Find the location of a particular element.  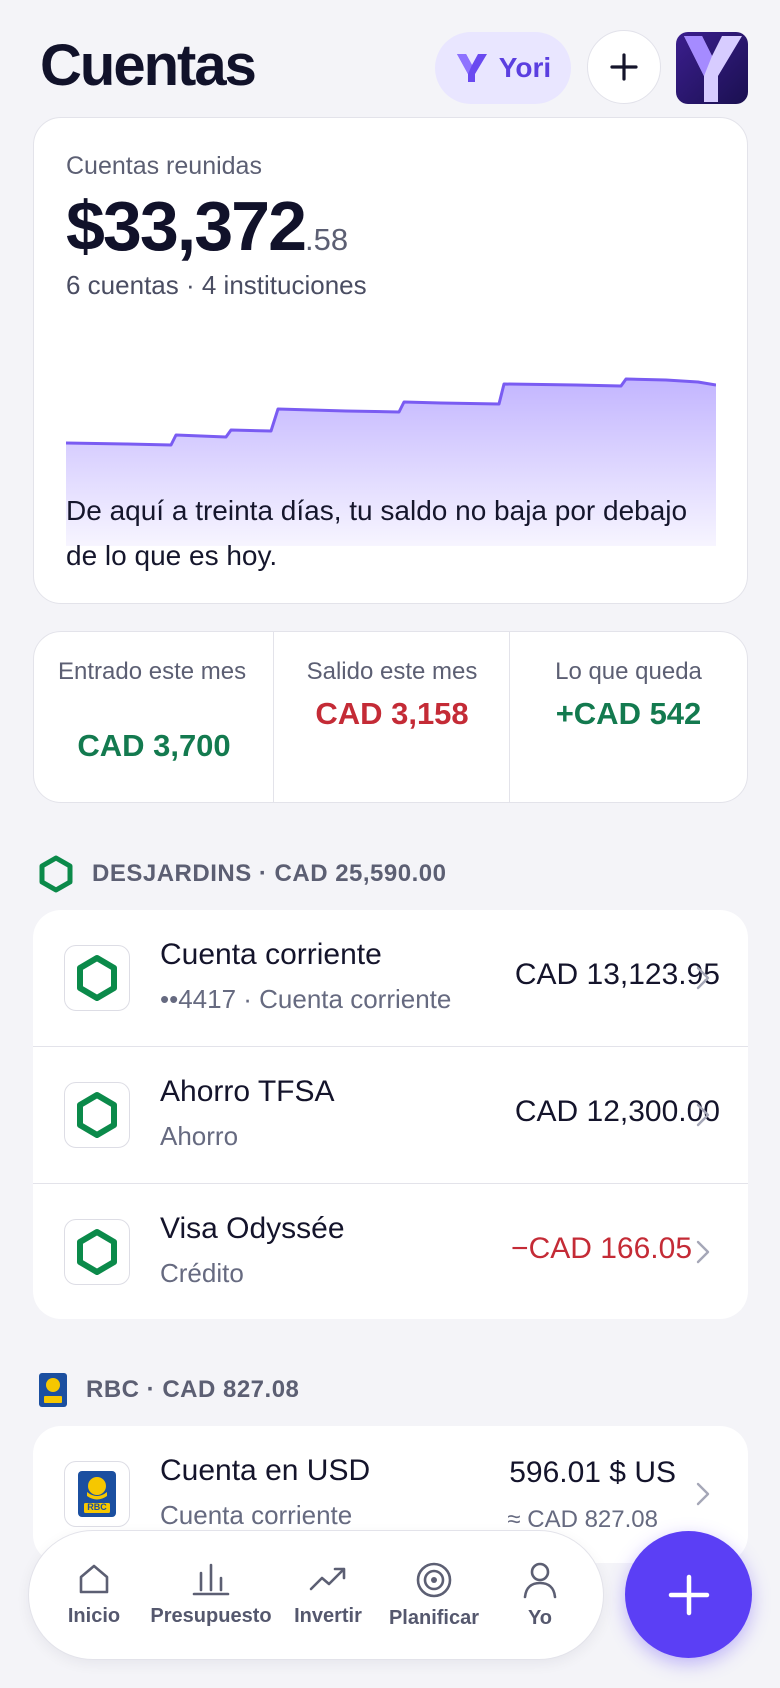

income-value: CAD 3,700 is located at coordinates (154, 745).